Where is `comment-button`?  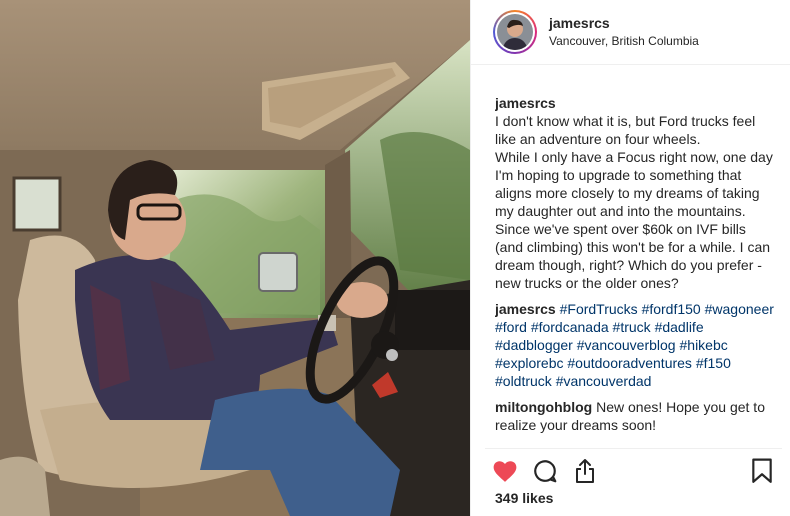 comment-button is located at coordinates (545, 471).